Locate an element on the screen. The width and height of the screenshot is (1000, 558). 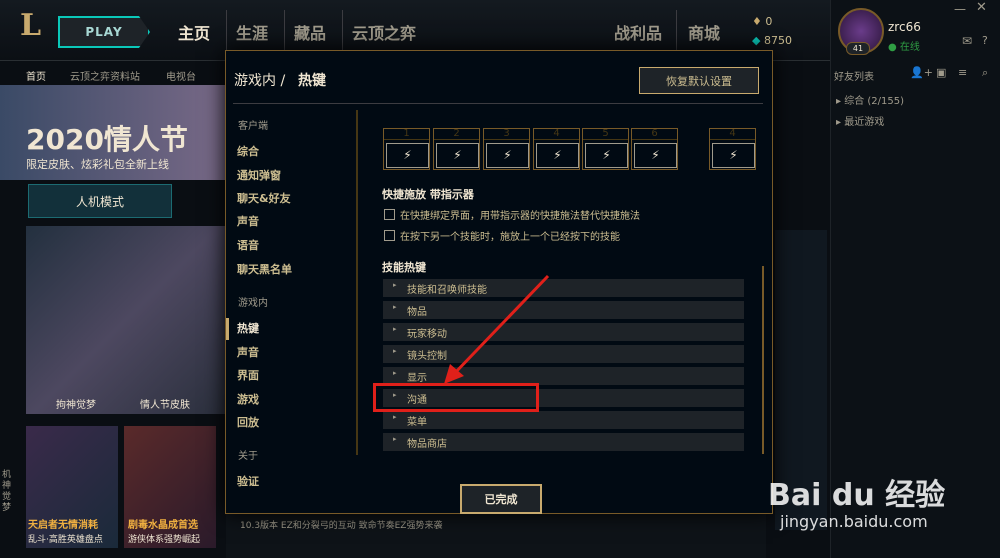
help-icon: ? is located at coordinates (985, 40).